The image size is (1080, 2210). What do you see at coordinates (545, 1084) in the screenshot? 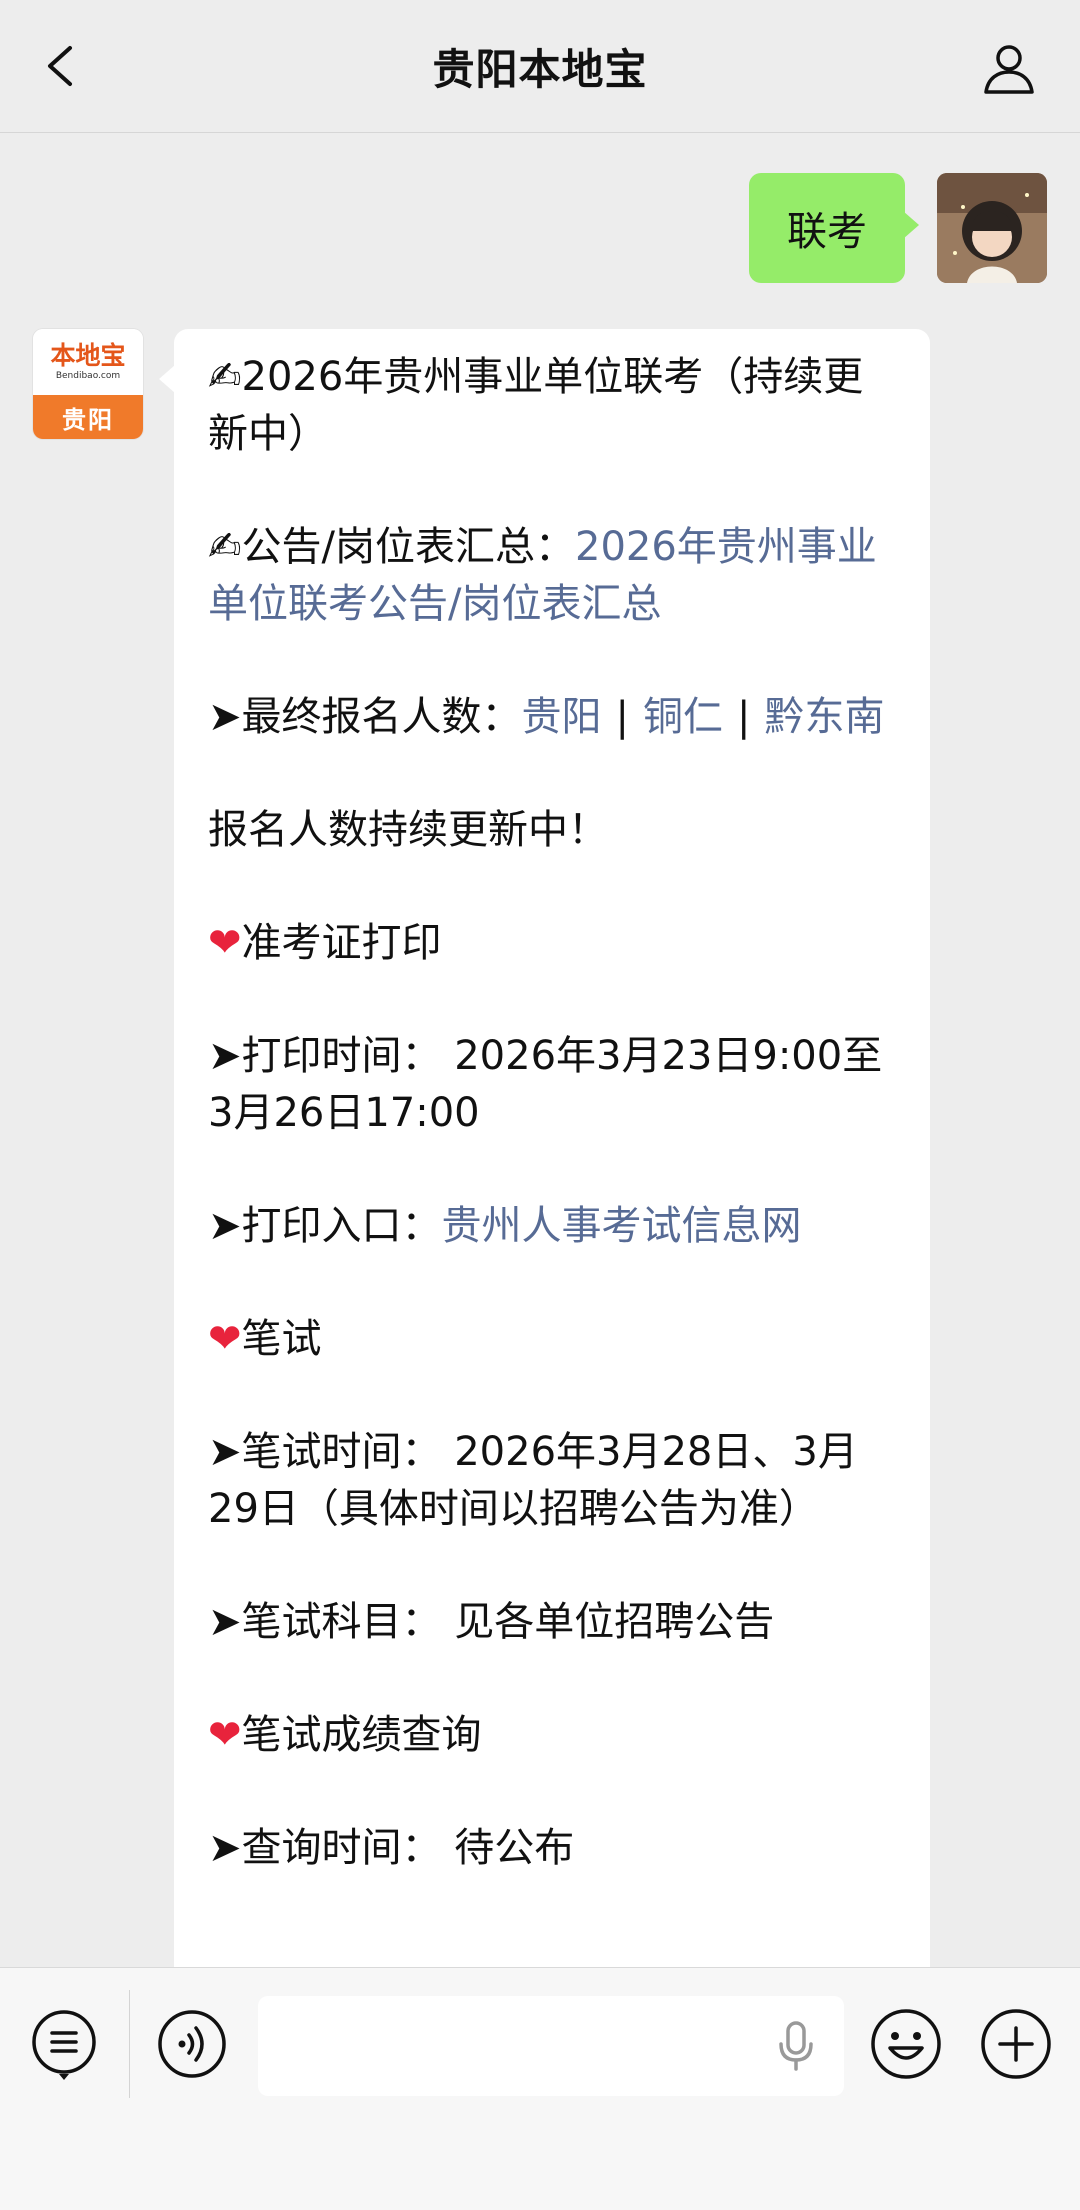
I see `message-paragraph-5: ➤打印时间： 2026年3月23日9:00至3月26日17:00` at bounding box center [545, 1084].